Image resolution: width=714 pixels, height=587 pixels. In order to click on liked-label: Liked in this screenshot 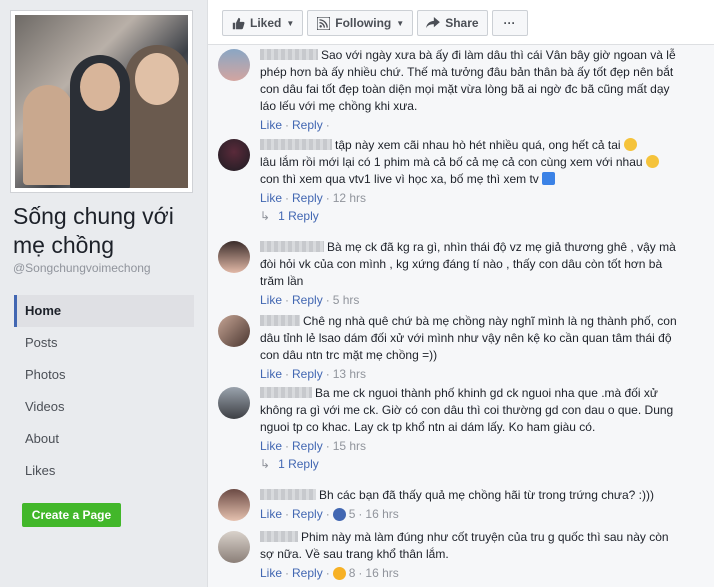, I will do `click(266, 23)`.